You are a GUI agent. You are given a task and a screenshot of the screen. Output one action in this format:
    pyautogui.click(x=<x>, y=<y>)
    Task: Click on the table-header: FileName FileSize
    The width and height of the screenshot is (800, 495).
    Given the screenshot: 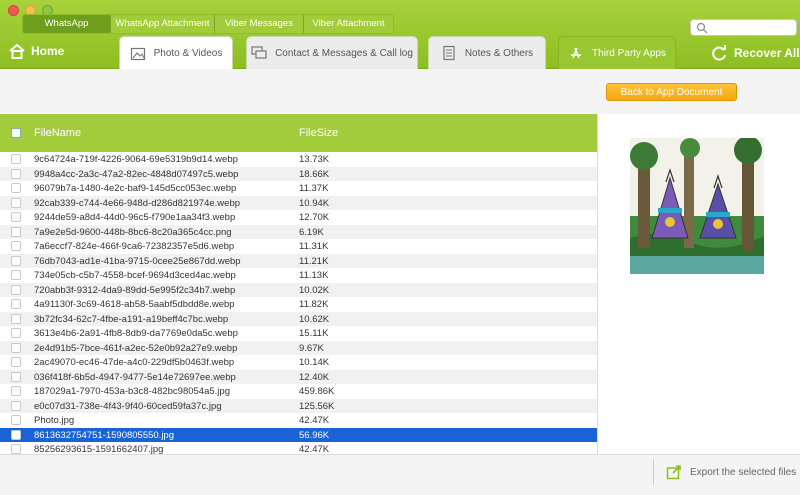 What is the action you would take?
    pyautogui.click(x=298, y=133)
    